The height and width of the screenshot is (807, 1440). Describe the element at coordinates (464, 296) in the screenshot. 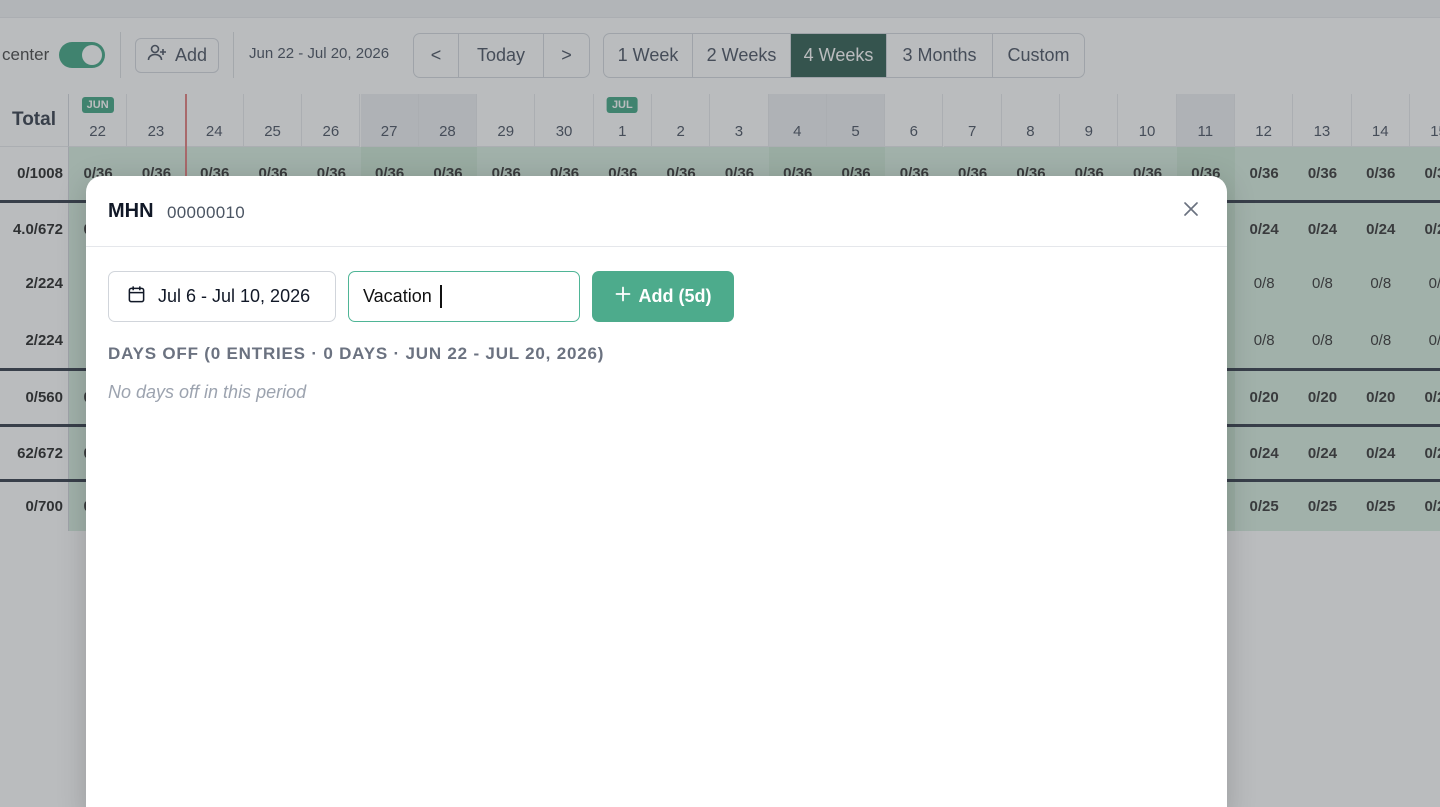

I see `reason-input` at that location.